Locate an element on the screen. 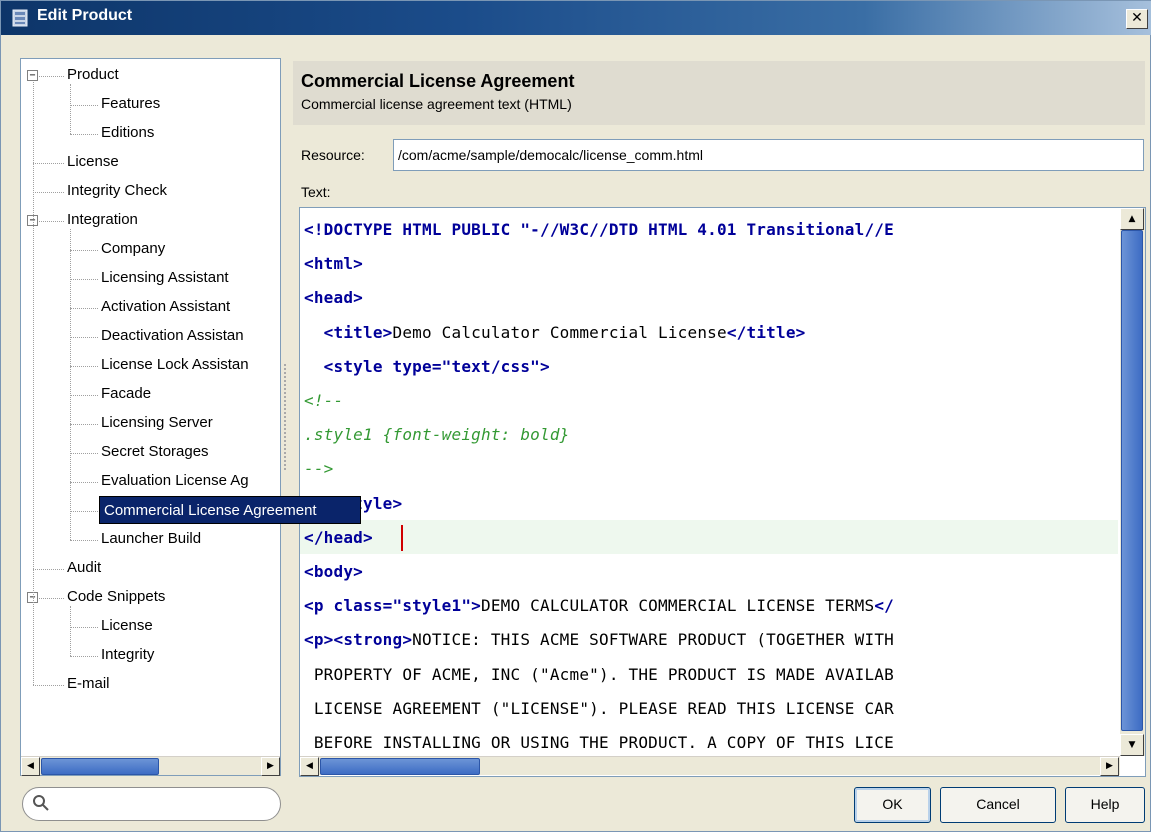 This screenshot has width=1151, height=832. tree-item-label: E-mail is located at coordinates (88, 683).